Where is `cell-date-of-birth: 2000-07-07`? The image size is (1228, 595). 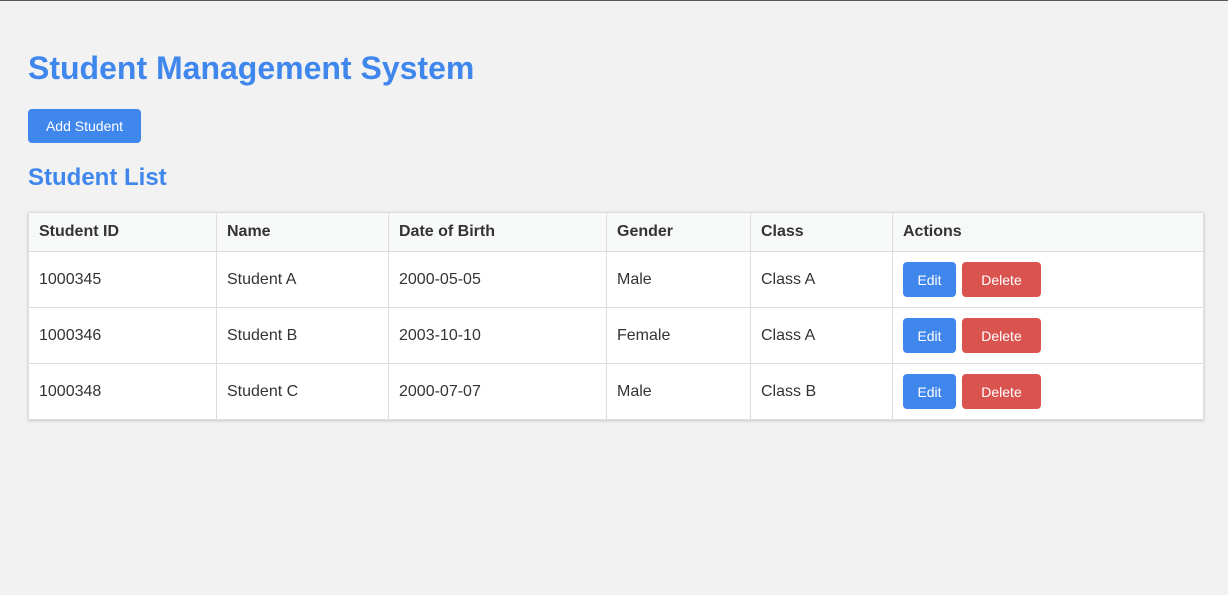
cell-date-of-birth: 2000-07-07 is located at coordinates (497, 391).